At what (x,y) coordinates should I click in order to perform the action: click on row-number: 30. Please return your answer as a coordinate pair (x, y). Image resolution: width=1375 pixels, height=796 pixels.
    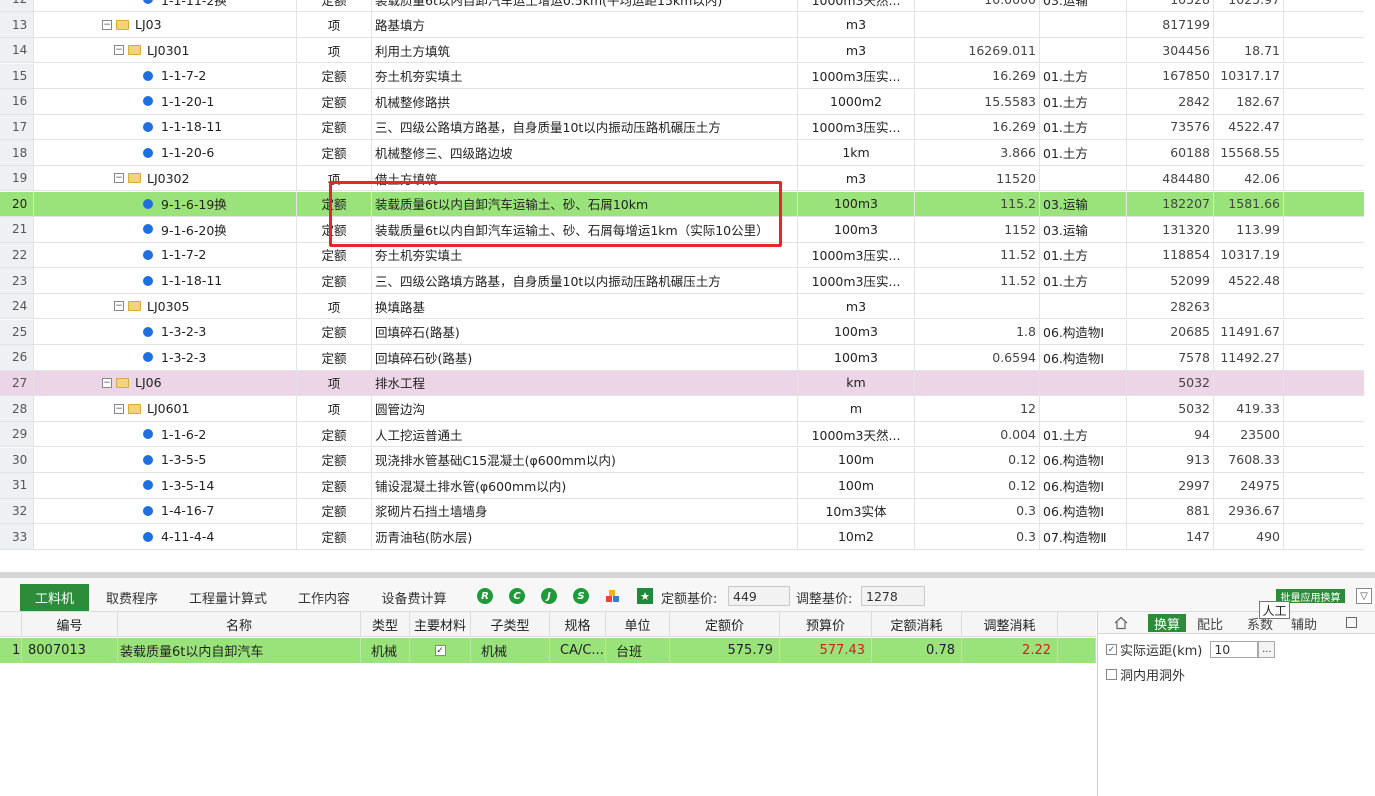
    Looking at the image, I should click on (17, 460).